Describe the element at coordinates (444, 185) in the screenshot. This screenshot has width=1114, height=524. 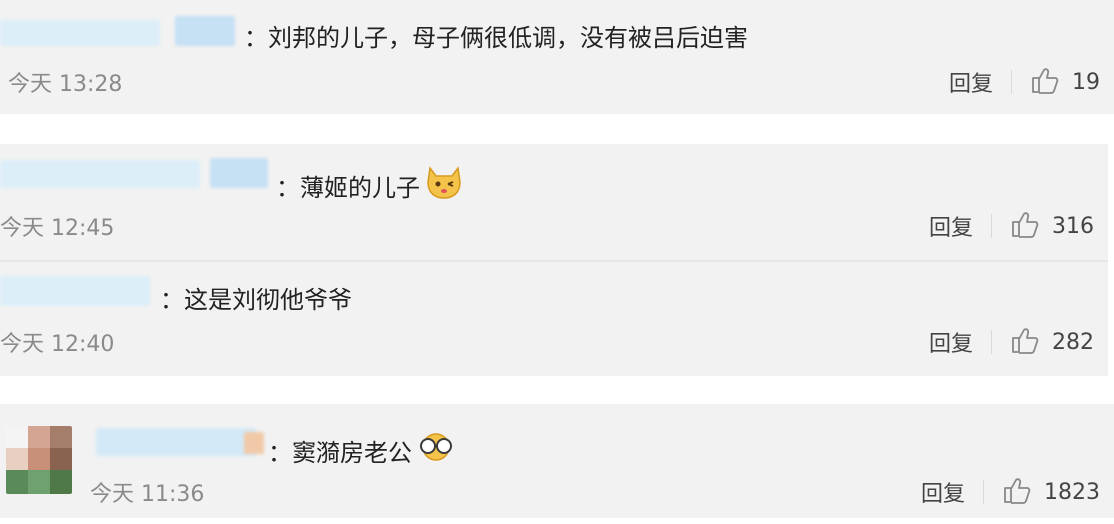
I see `cat-face-icon` at that location.